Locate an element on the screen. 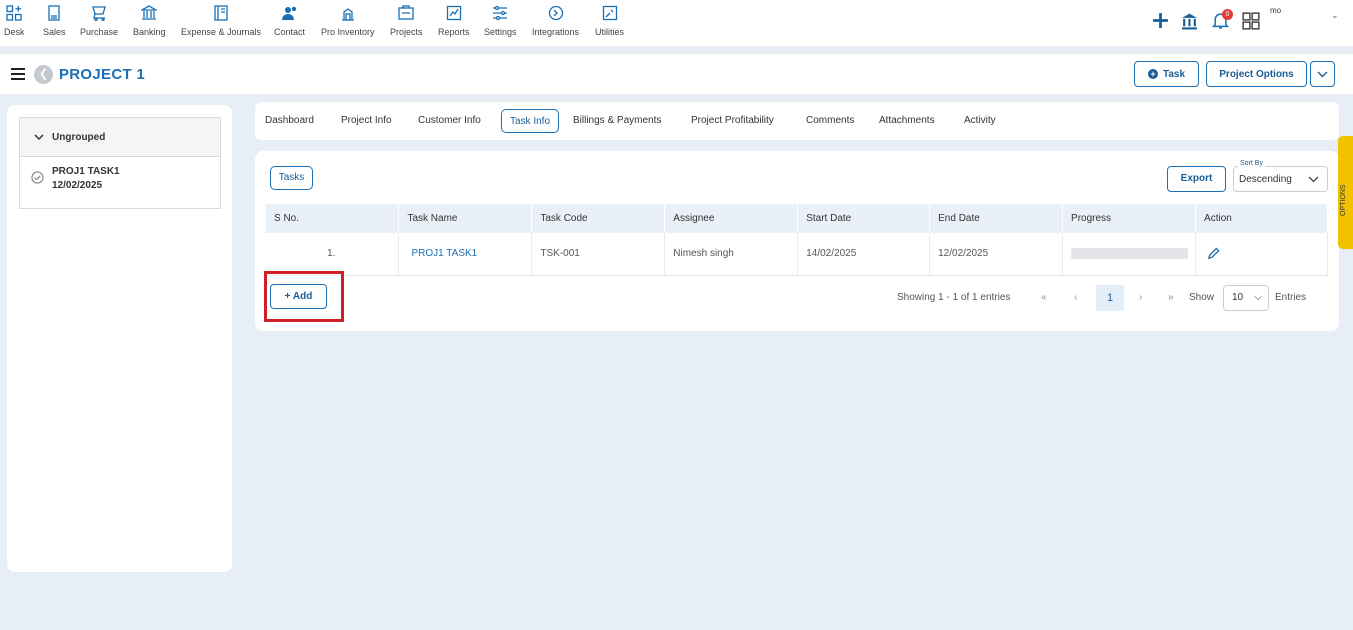 The height and width of the screenshot is (630, 1353). nav-integrations-label: Integrations is located at coordinates (556, 32).